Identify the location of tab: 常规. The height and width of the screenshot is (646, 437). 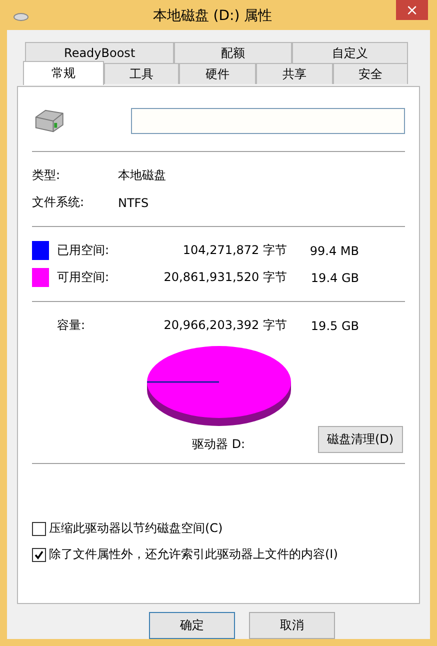
(63, 73).